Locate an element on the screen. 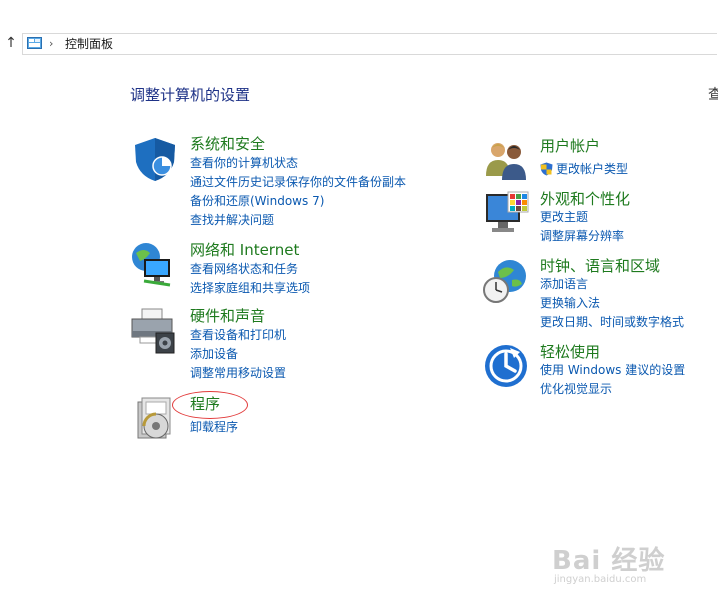 This screenshot has width=718, height=605. link-recommended-settings: 使用 Windows 建议的设置 is located at coordinates (612, 370).